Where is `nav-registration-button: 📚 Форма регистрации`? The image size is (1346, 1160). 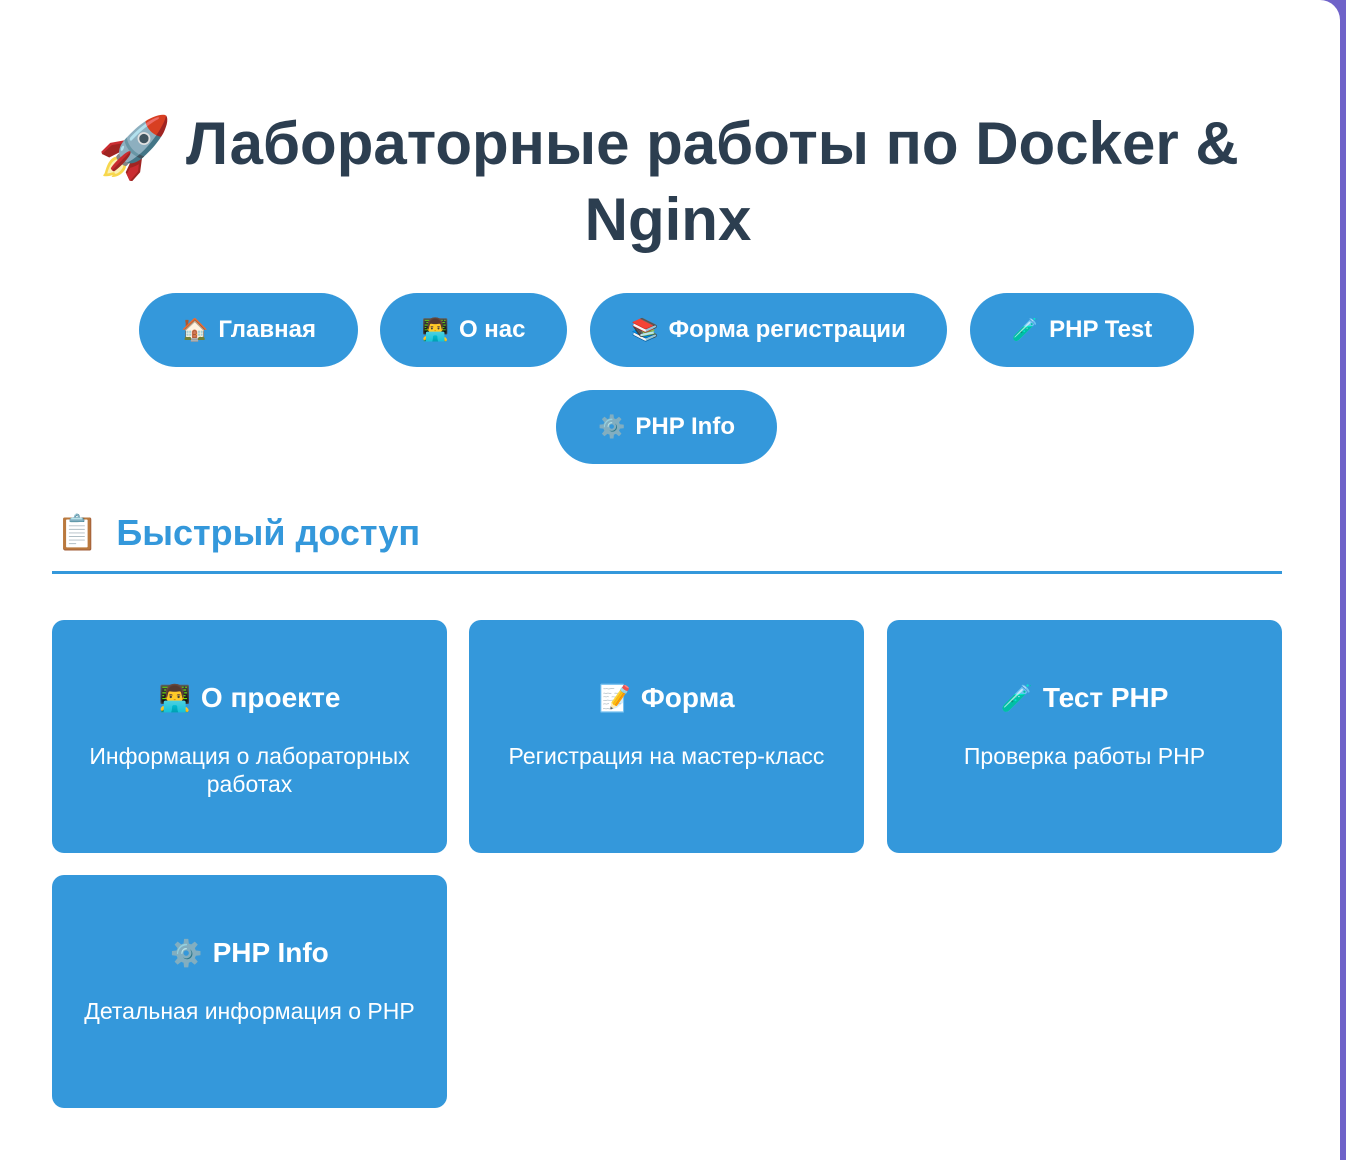
nav-registration-button: 📚 Форма регистрации is located at coordinates (768, 330).